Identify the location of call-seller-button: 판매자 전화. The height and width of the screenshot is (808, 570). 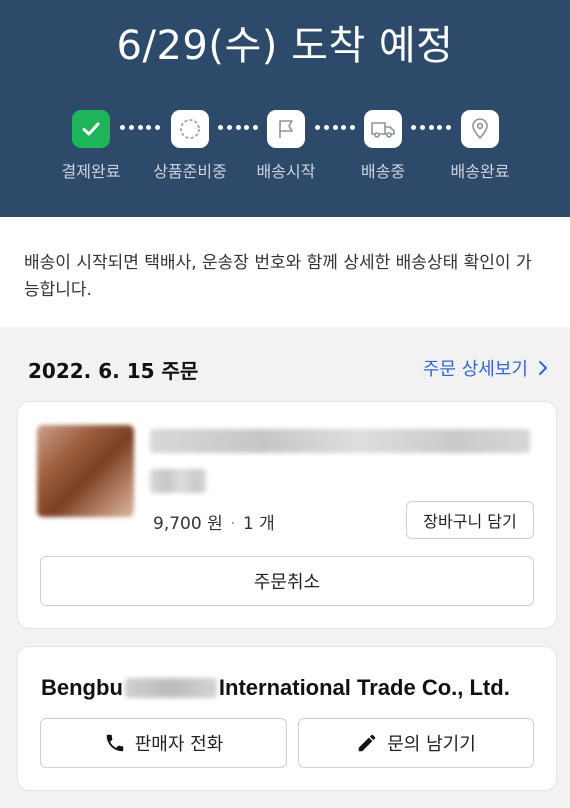
(163, 743).